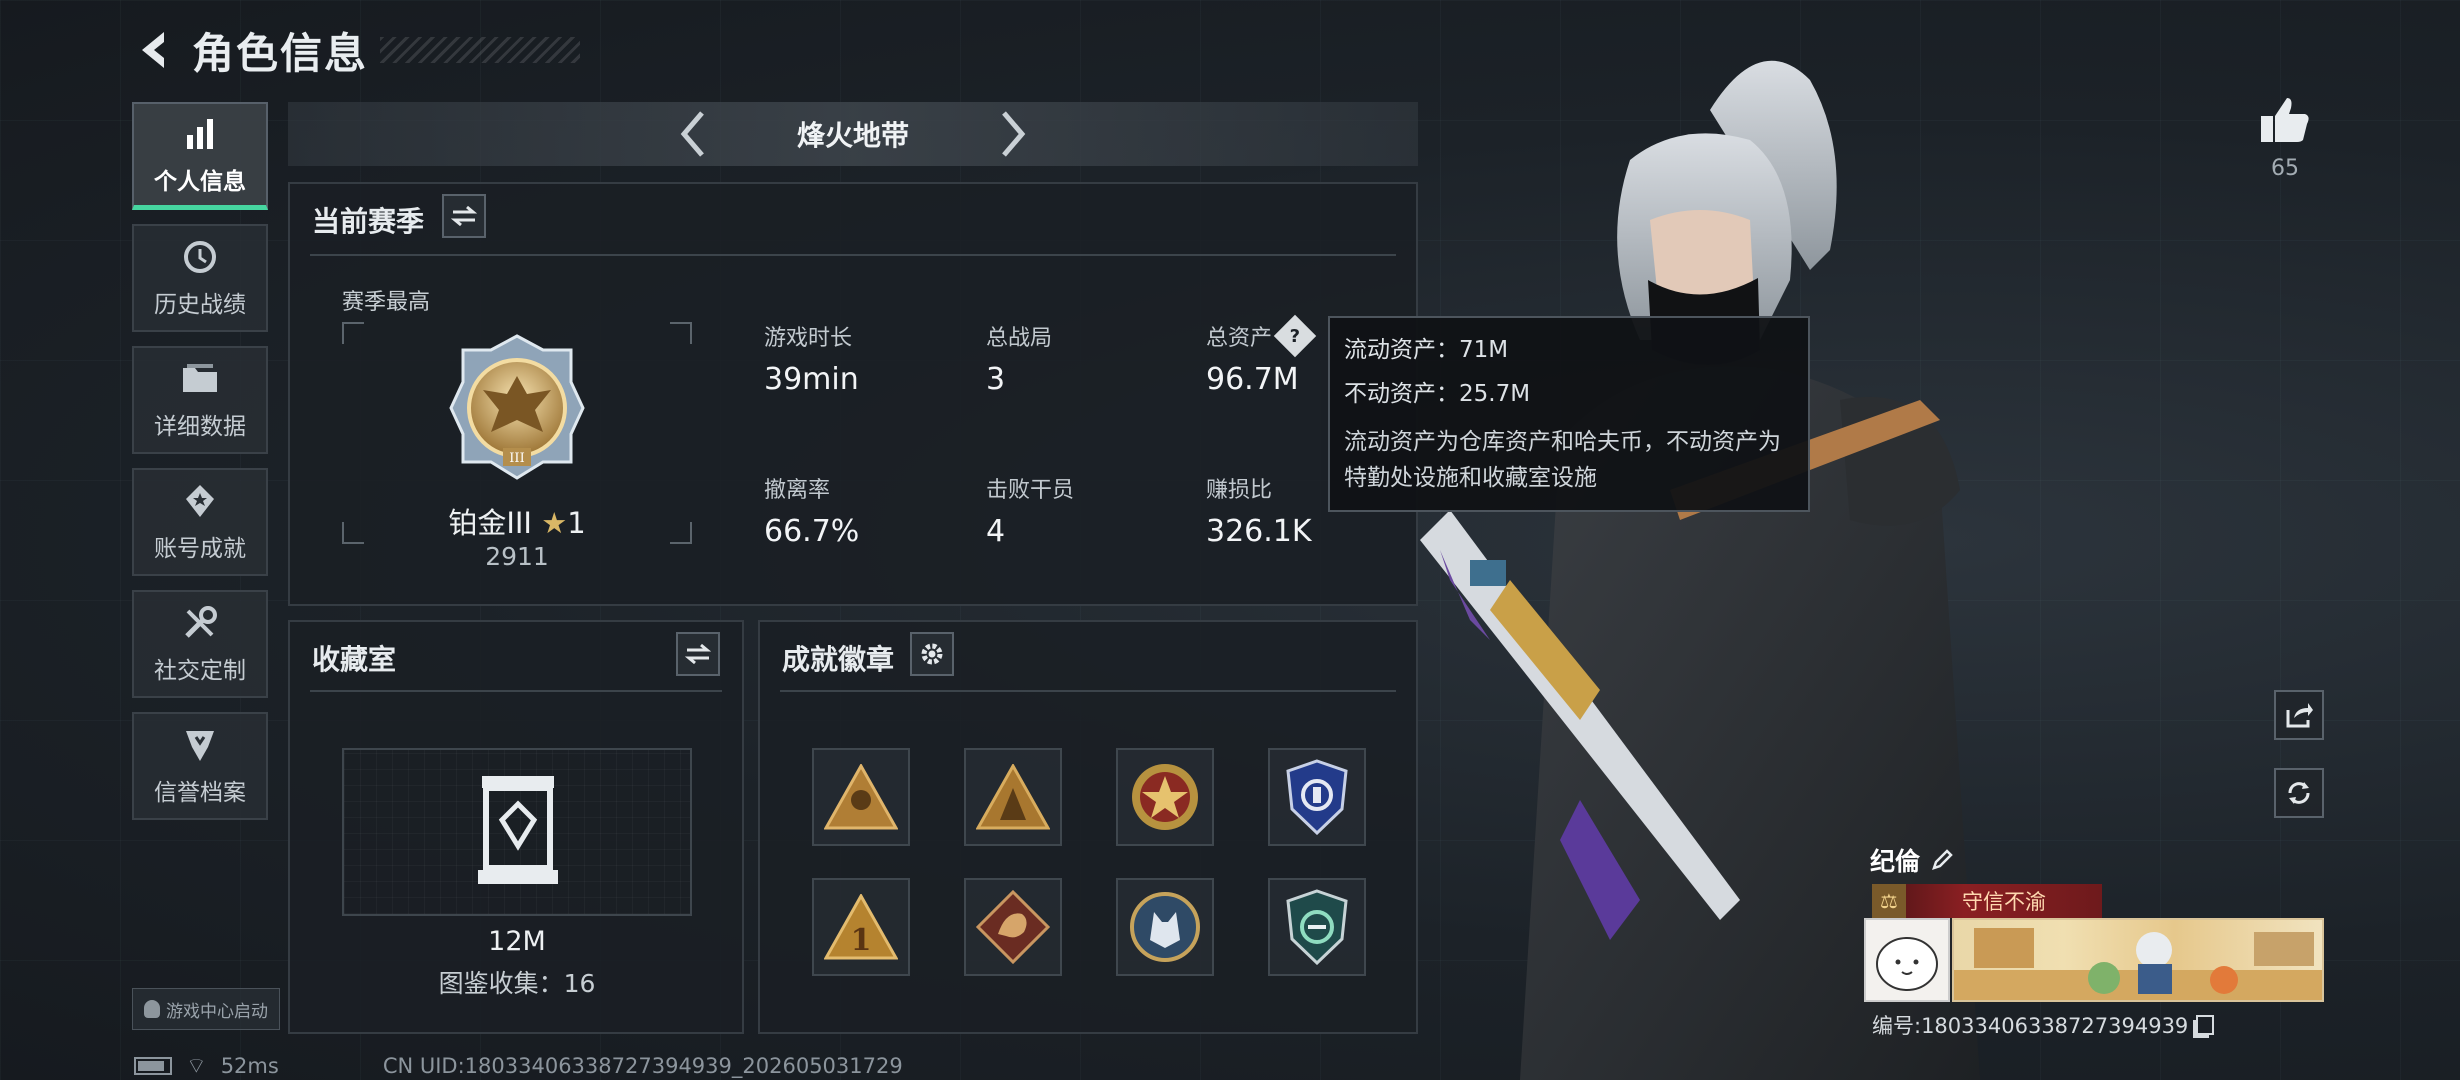  What do you see at coordinates (480, 50) in the screenshot?
I see `title-decoration` at bounding box center [480, 50].